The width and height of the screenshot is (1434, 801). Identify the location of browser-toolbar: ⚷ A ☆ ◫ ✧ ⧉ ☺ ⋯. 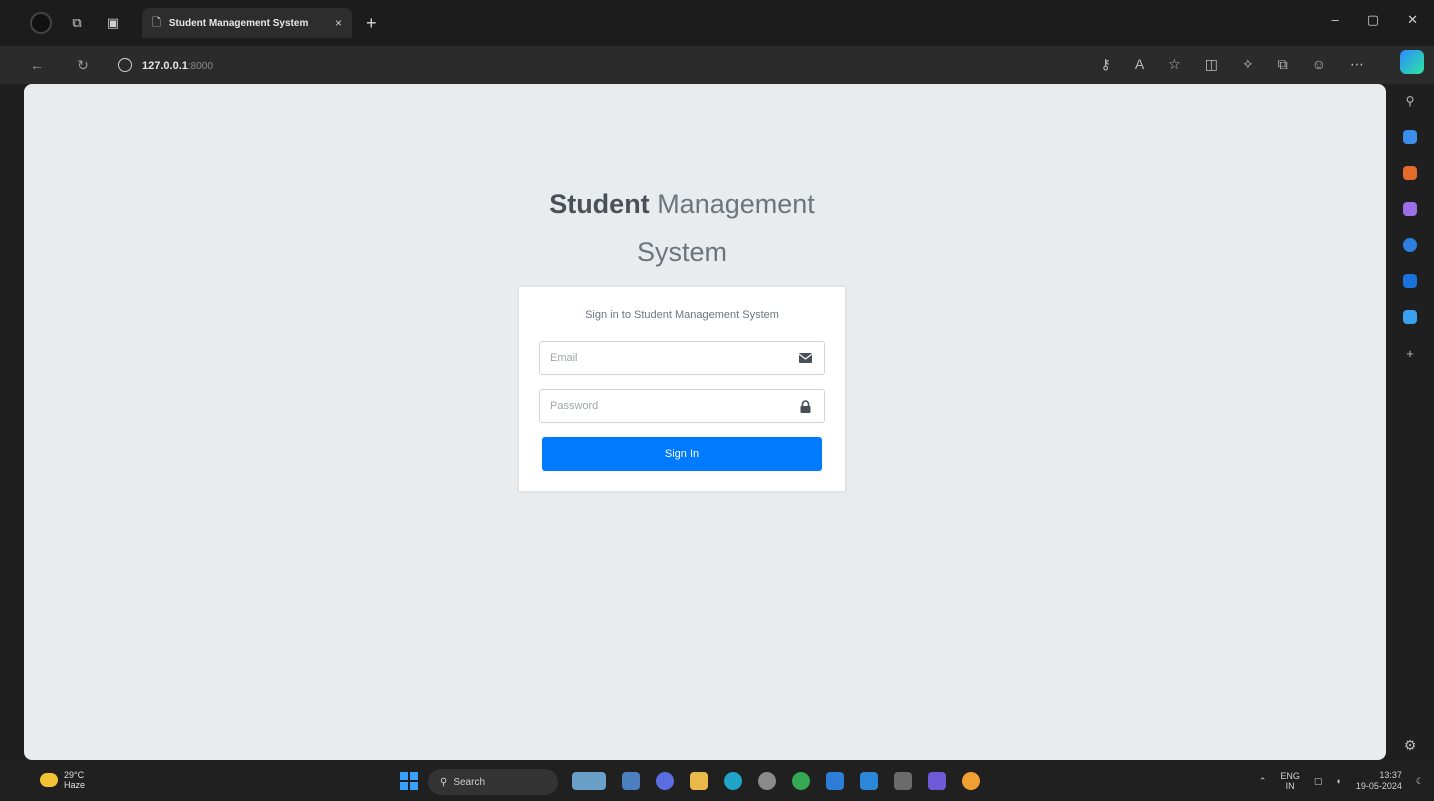
(1232, 64).